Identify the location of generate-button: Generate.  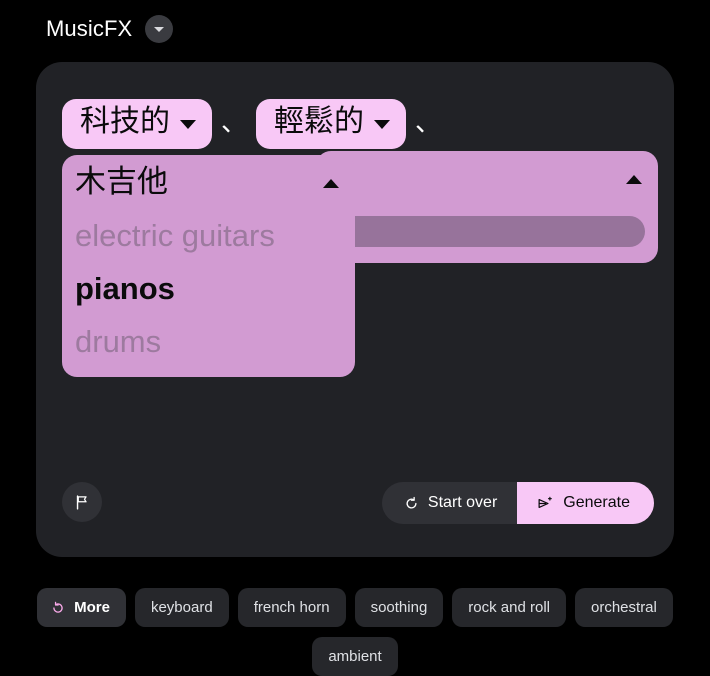
(585, 503).